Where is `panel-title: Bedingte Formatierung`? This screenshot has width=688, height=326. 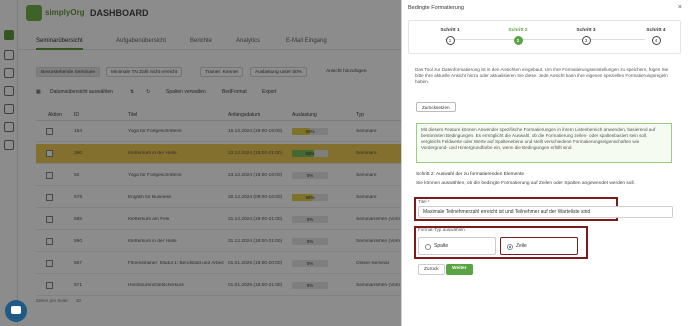
panel-title: Bedingte Formatierung is located at coordinates (436, 8).